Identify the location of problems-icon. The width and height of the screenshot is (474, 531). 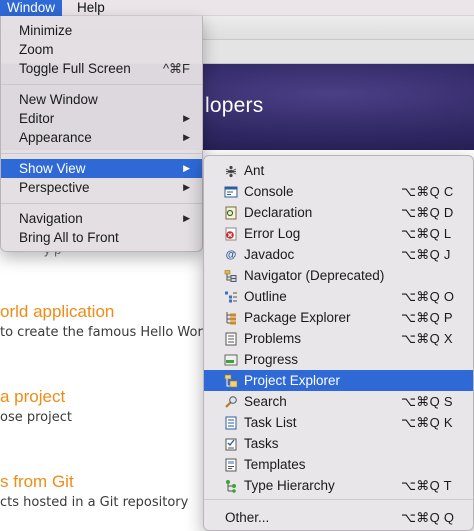
(231, 339).